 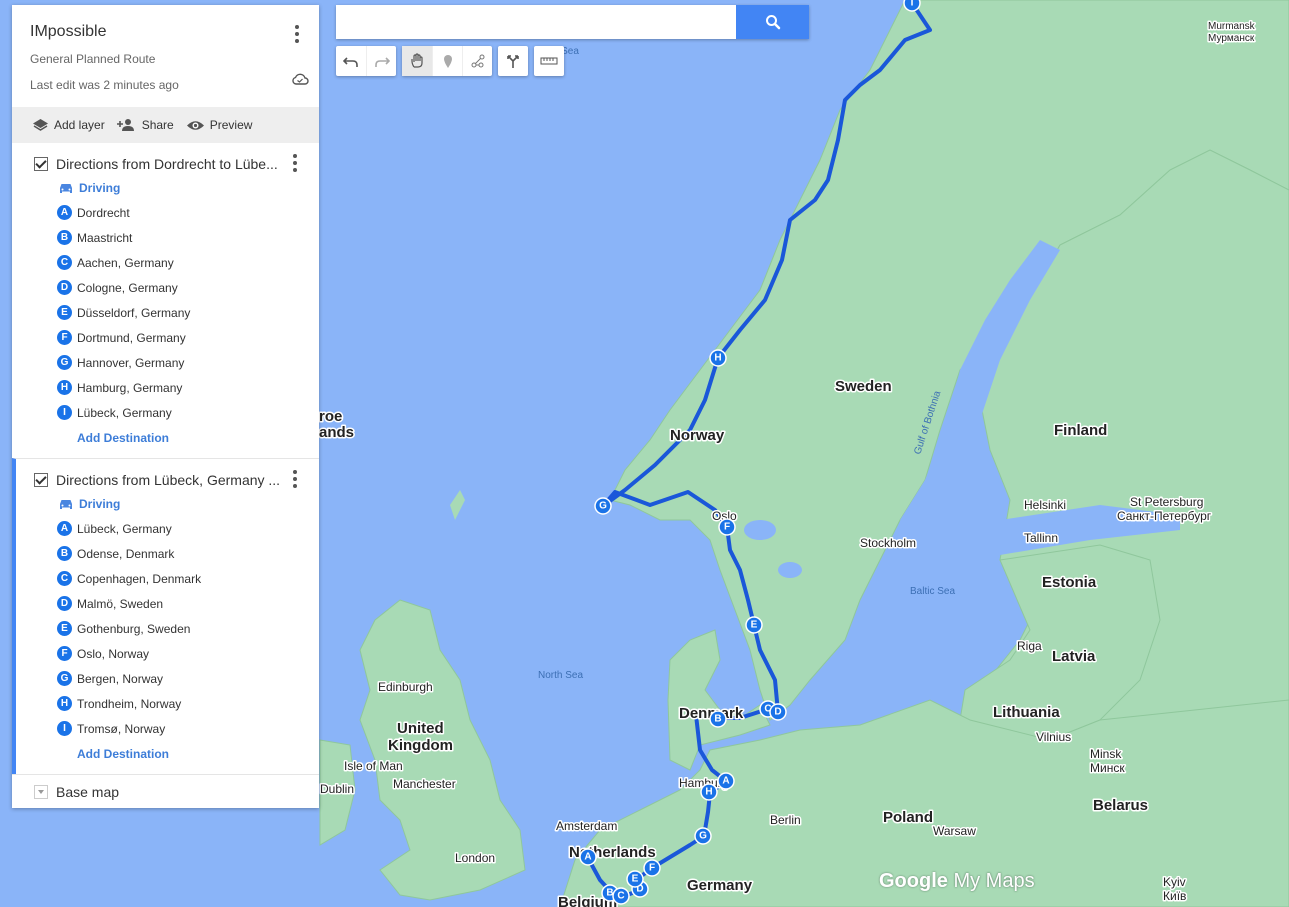 What do you see at coordinates (165, 312) in the screenshot?
I see `list-item: E Düsseldorf, Germany` at bounding box center [165, 312].